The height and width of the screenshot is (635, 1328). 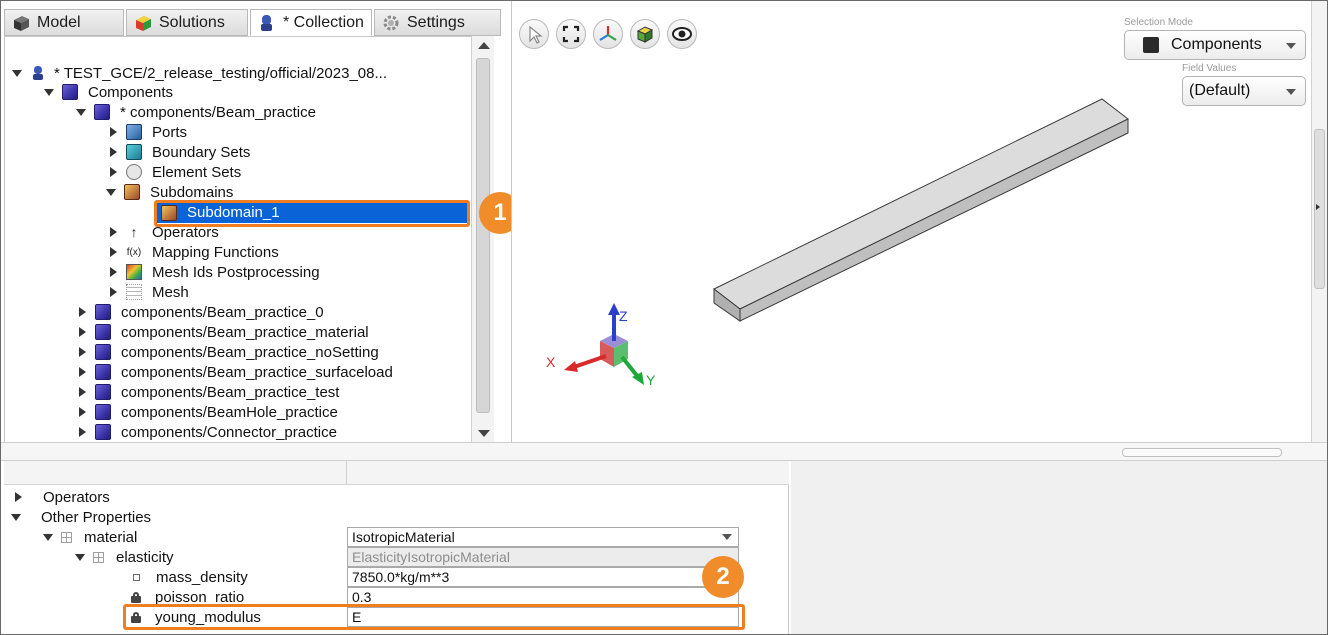 What do you see at coordinates (346, 473) in the screenshot?
I see `column-separator` at bounding box center [346, 473].